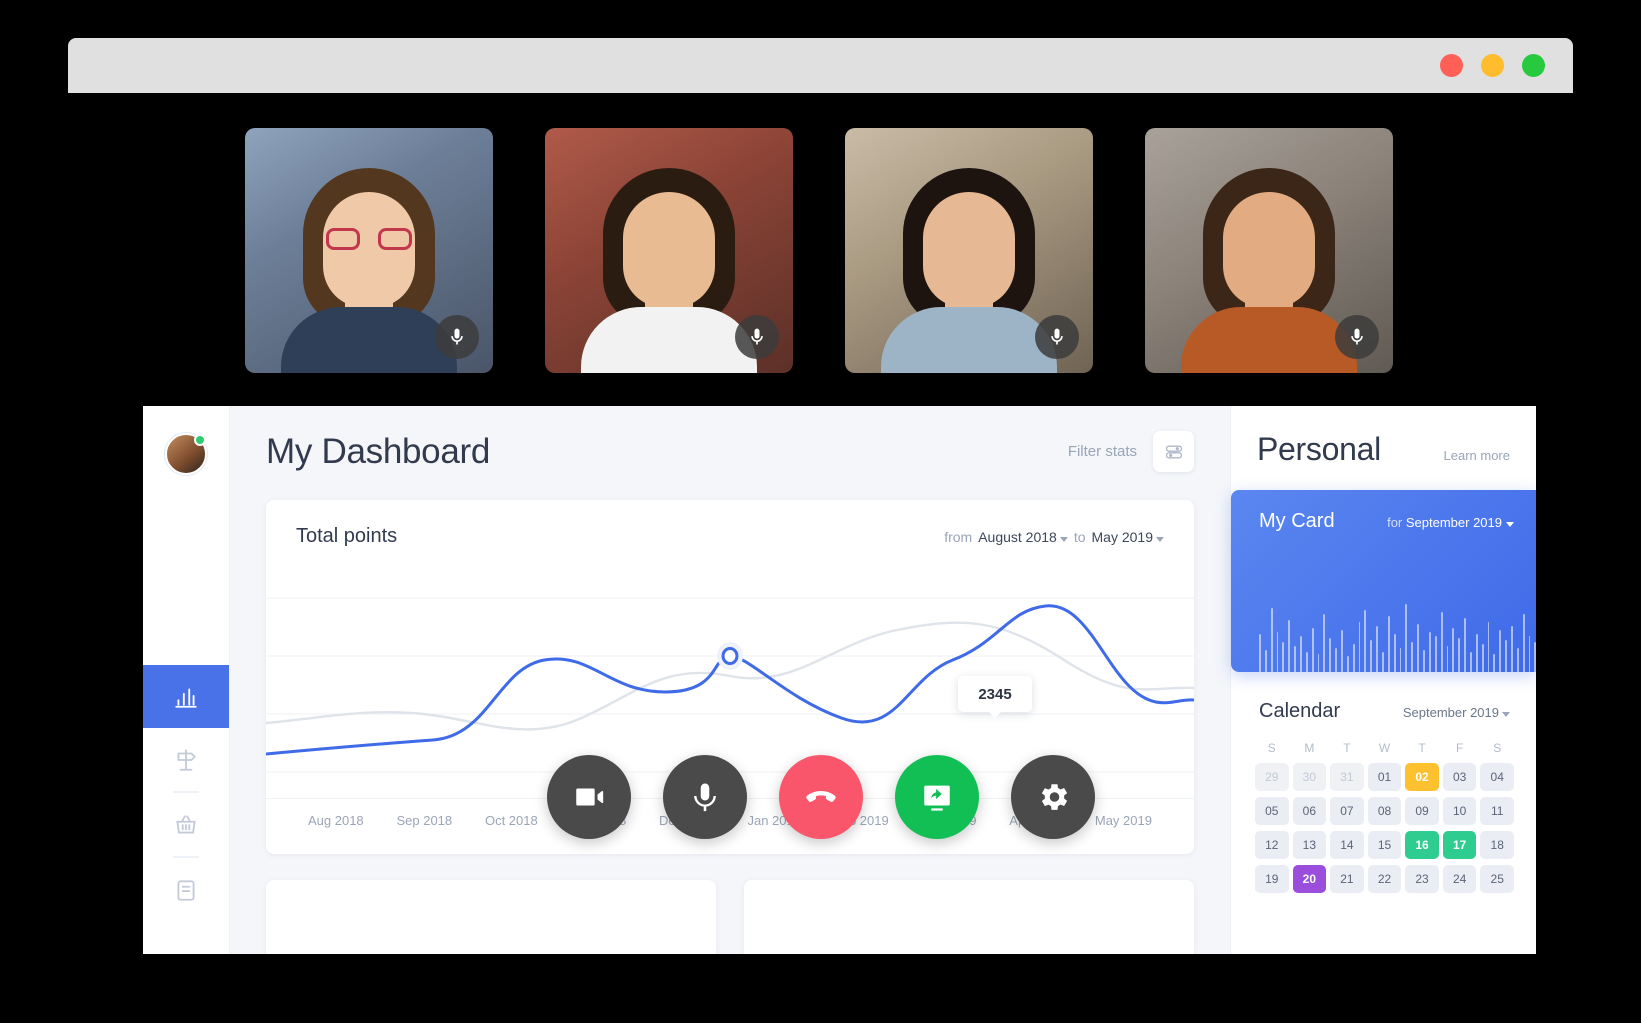 The width and height of the screenshot is (1641, 1023). What do you see at coordinates (1384, 879) in the screenshot?
I see `calendar-day: 22` at bounding box center [1384, 879].